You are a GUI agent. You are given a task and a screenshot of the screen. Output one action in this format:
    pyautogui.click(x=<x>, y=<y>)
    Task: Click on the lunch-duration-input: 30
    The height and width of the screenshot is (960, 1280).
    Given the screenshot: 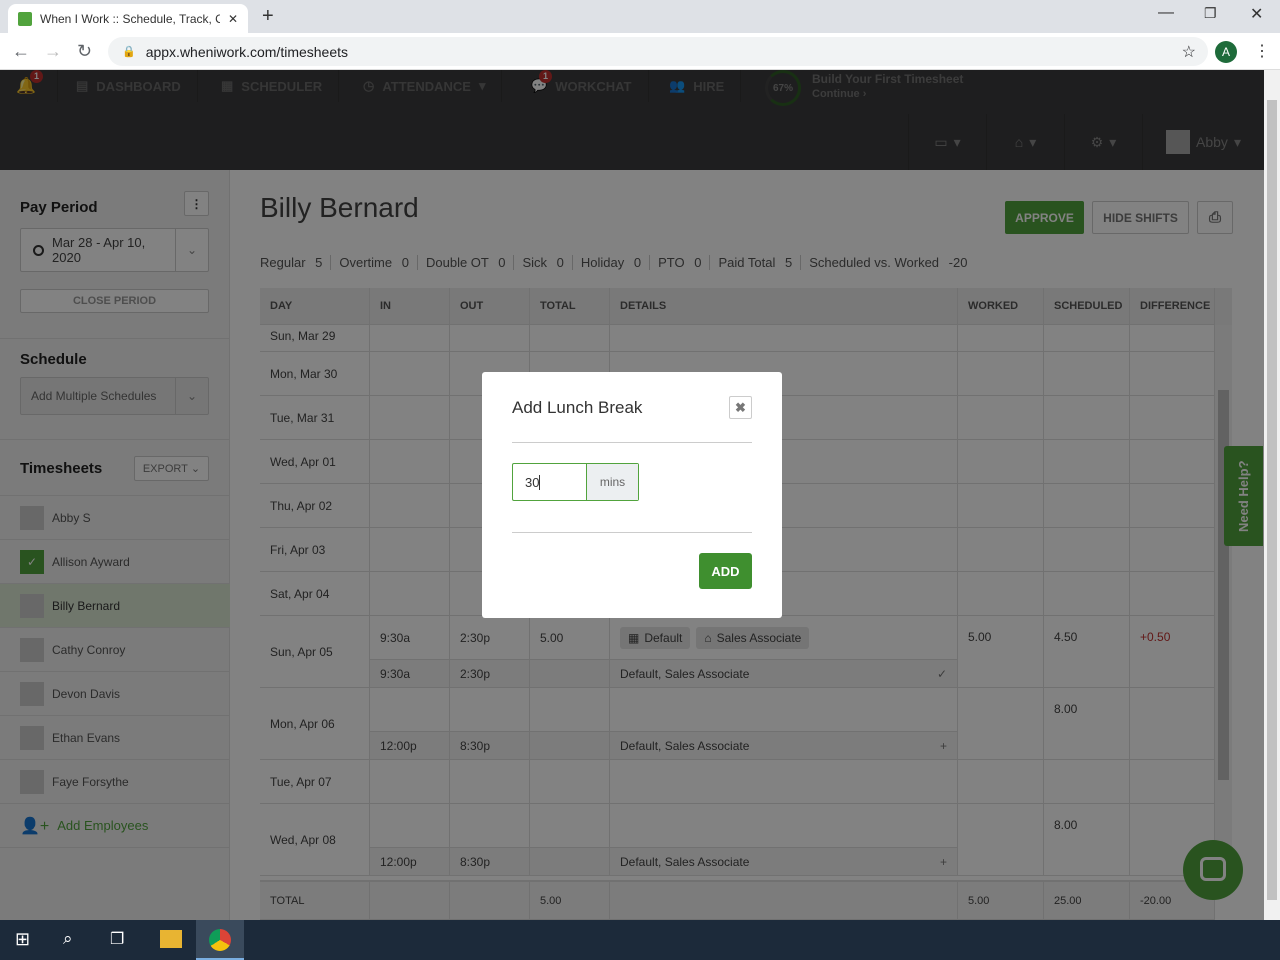 What is the action you would take?
    pyautogui.click(x=550, y=482)
    